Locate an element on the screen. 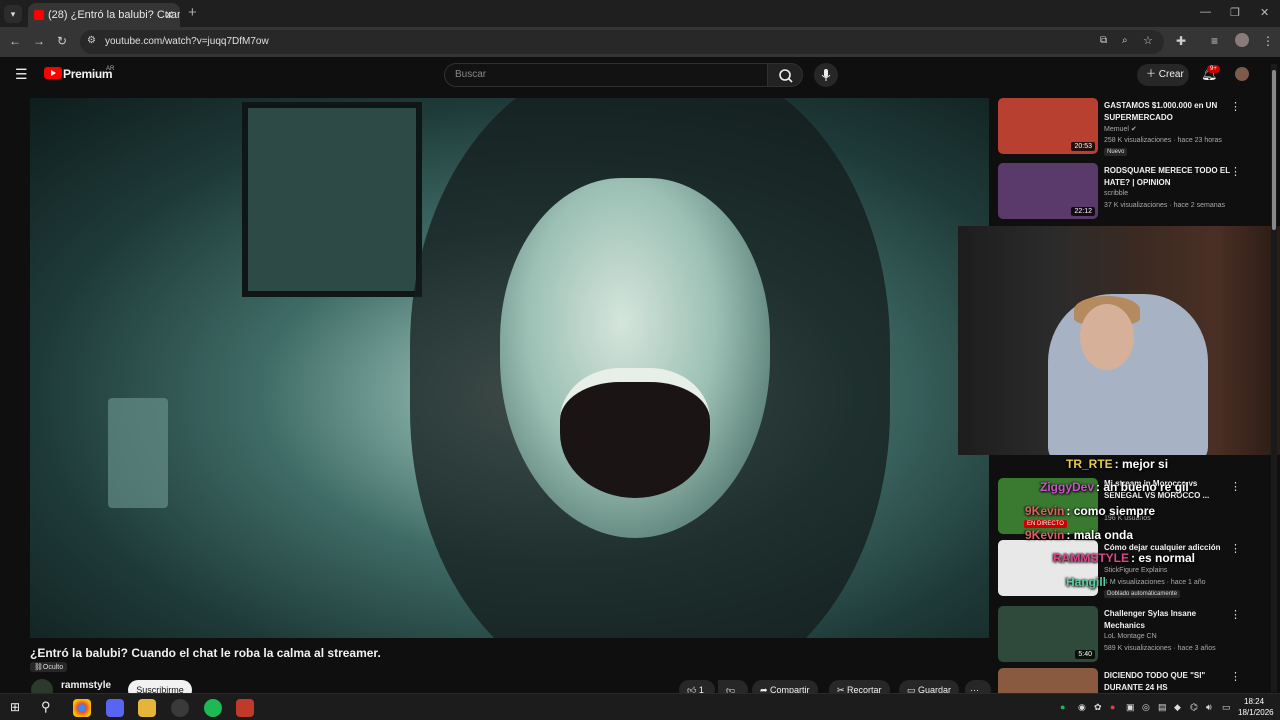  voice-search-button is located at coordinates (826, 75).